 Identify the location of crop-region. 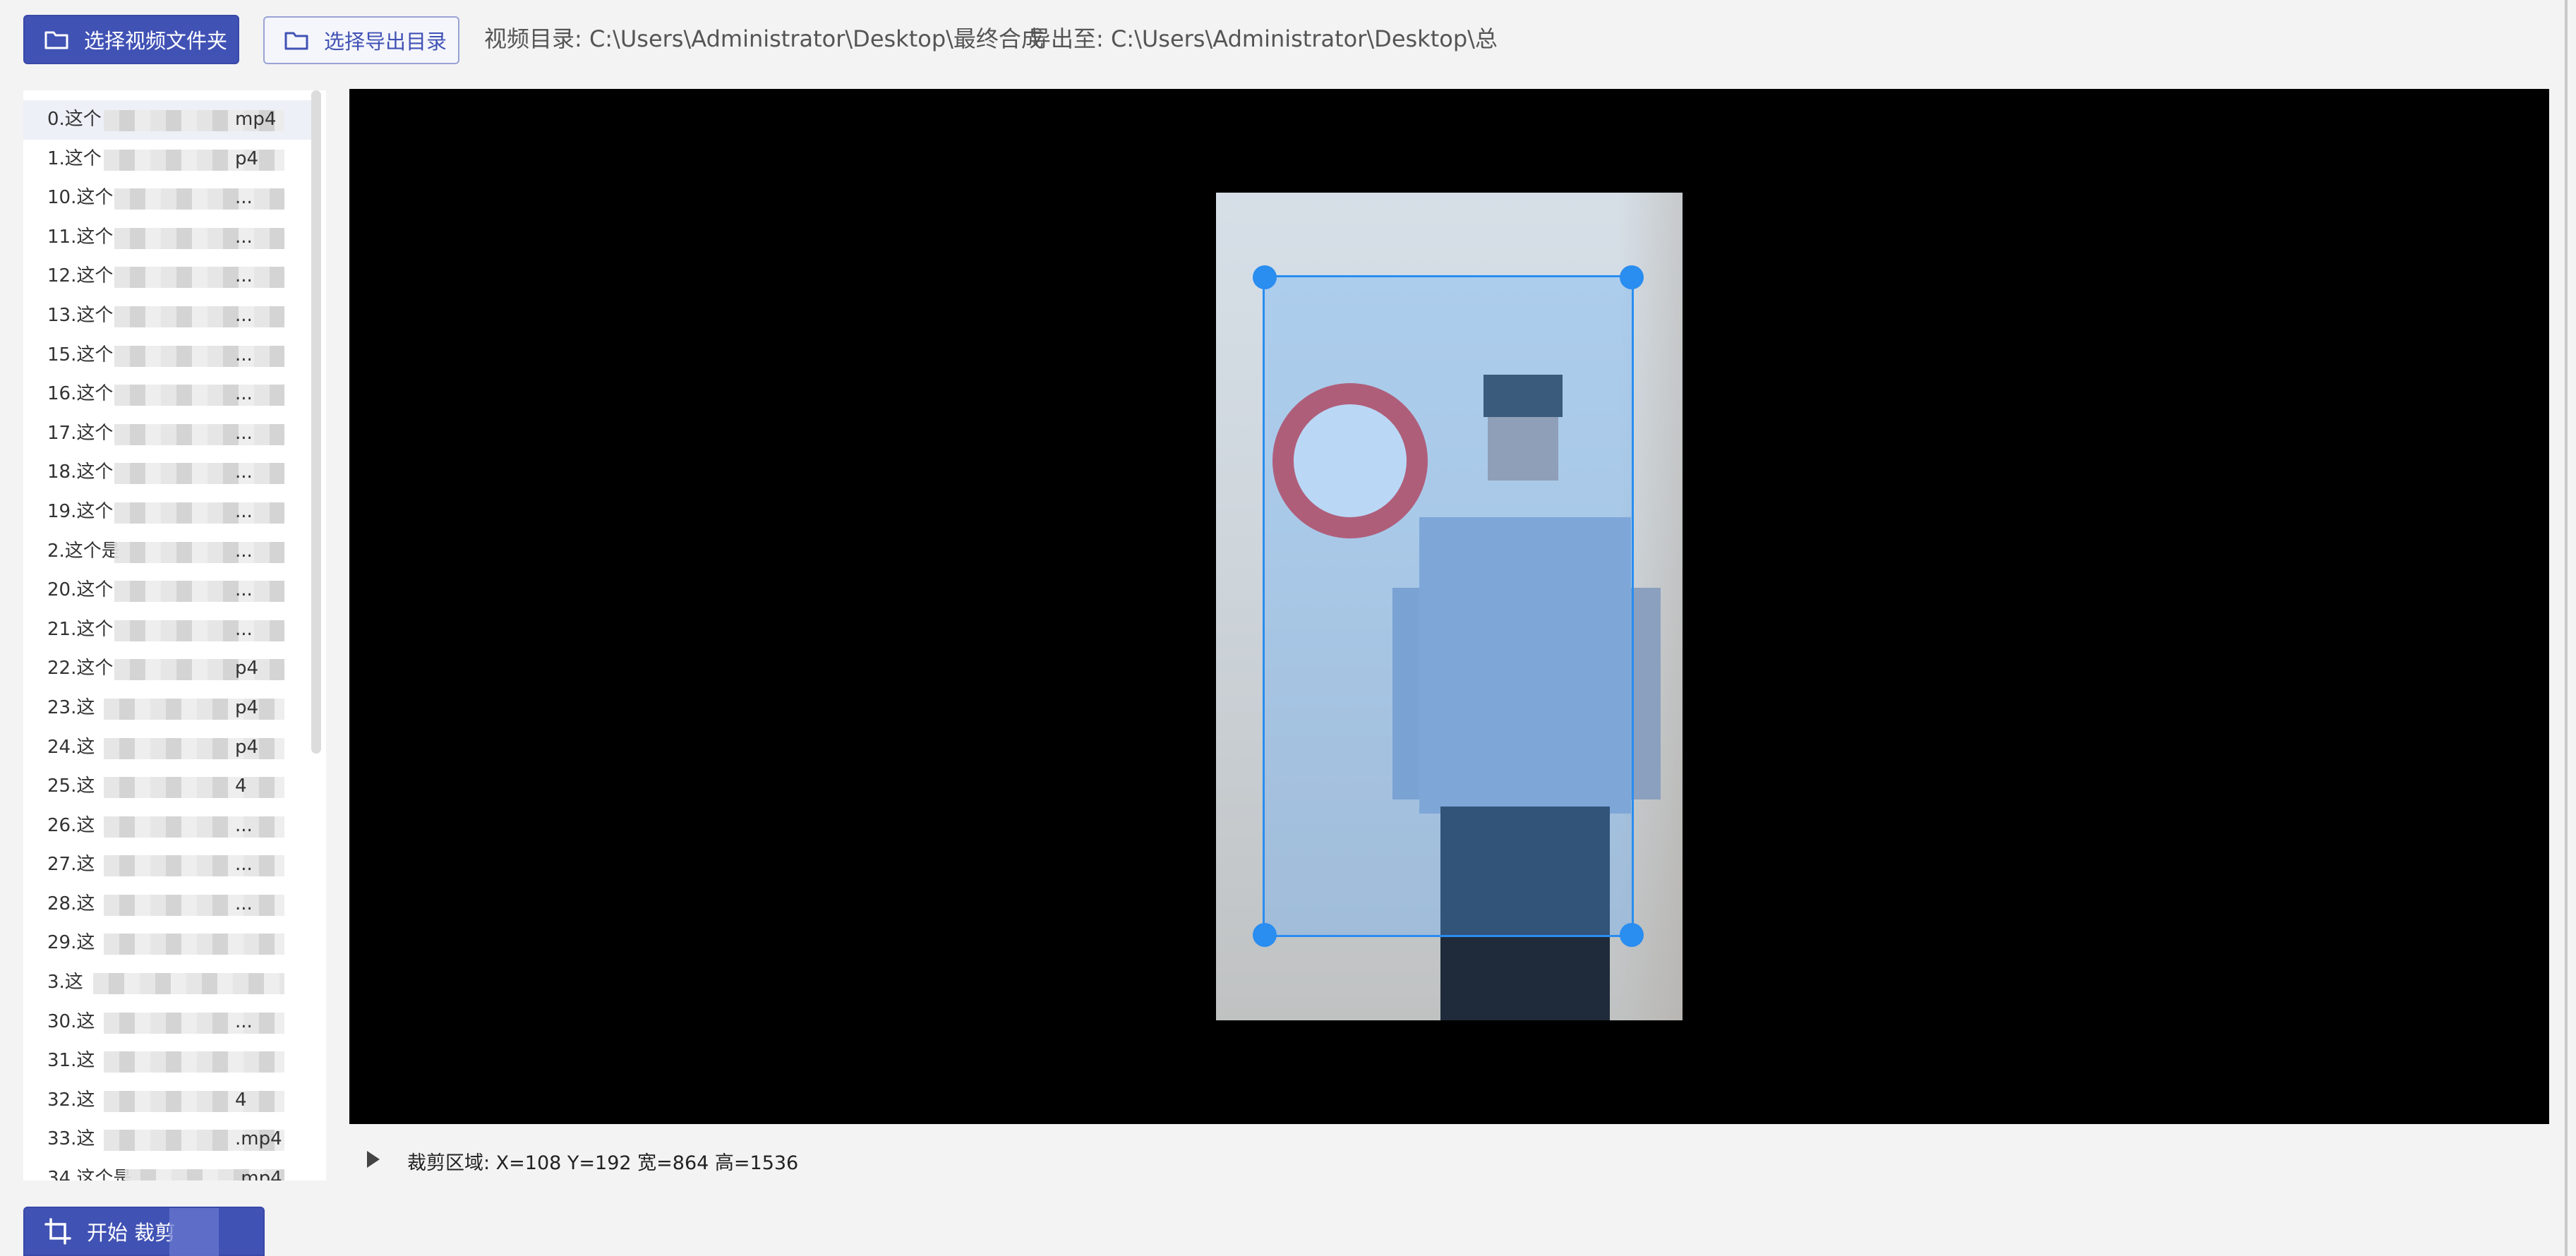
(1448, 606).